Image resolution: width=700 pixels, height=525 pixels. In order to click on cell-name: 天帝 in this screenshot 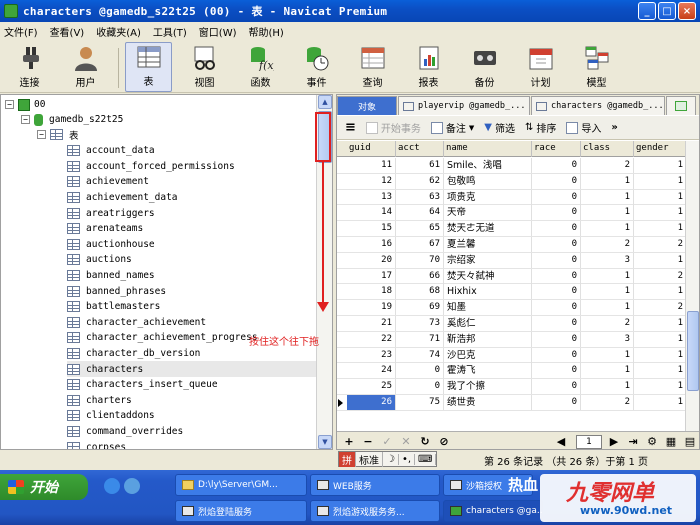, I will do `click(488, 213)`.